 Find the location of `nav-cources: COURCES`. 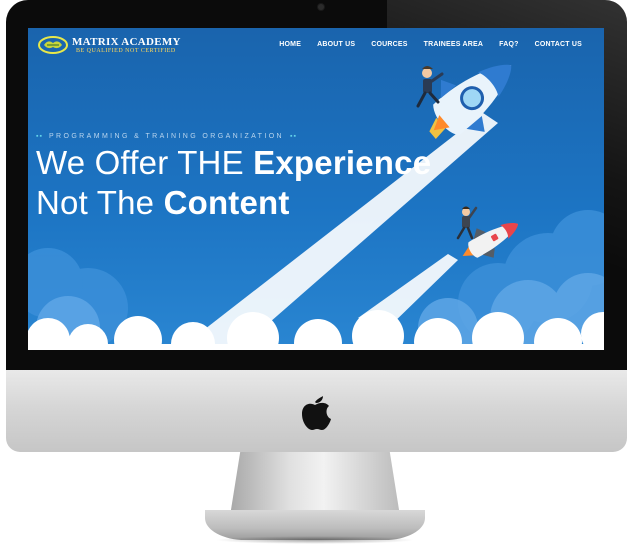

nav-cources: COURCES is located at coordinates (389, 44).